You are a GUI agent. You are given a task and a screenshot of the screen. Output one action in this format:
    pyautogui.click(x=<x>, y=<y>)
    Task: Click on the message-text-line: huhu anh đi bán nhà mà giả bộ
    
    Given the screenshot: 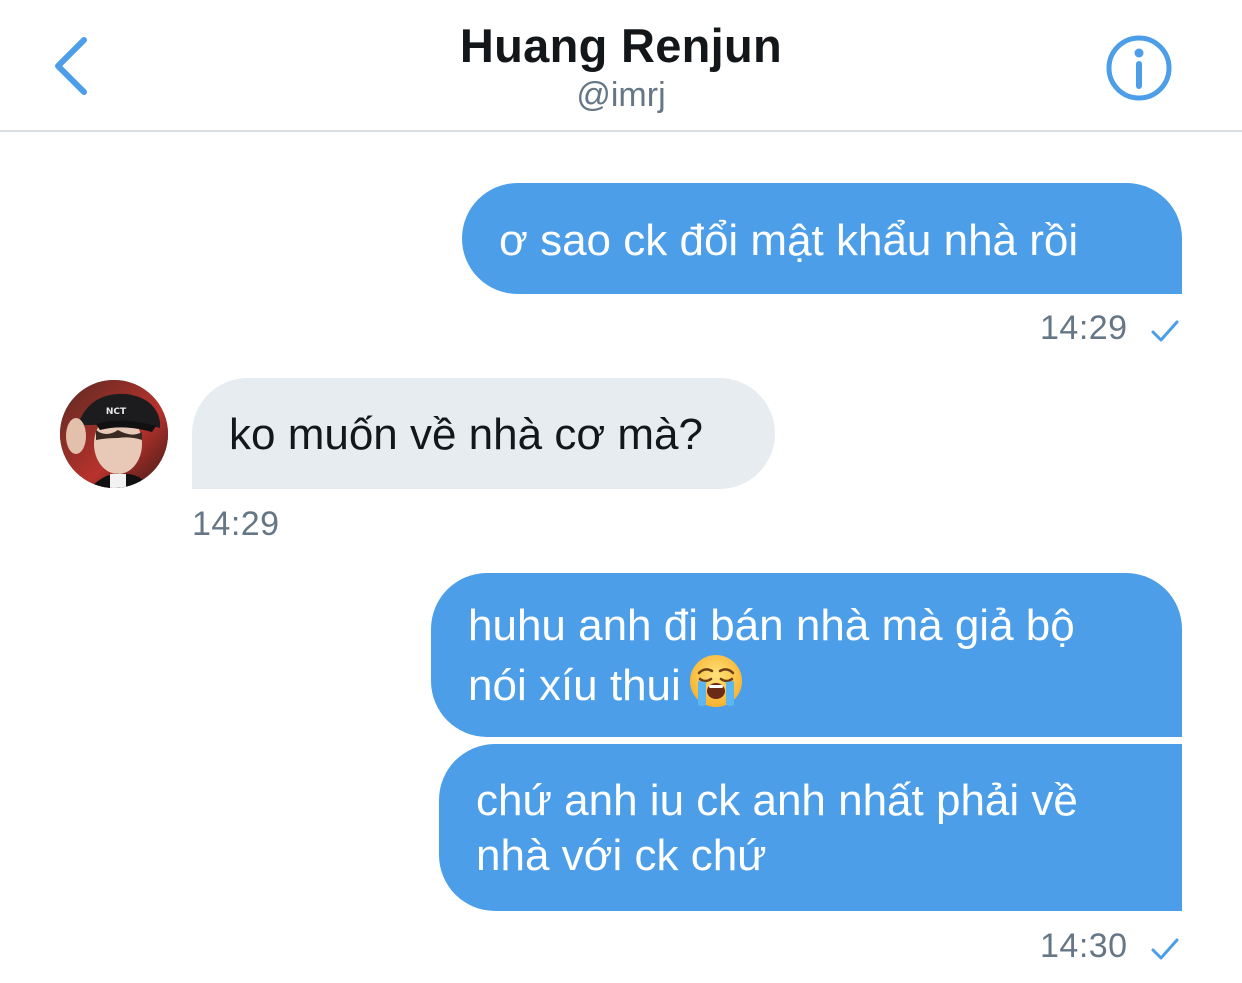 What is the action you would take?
    pyautogui.click(x=771, y=625)
    